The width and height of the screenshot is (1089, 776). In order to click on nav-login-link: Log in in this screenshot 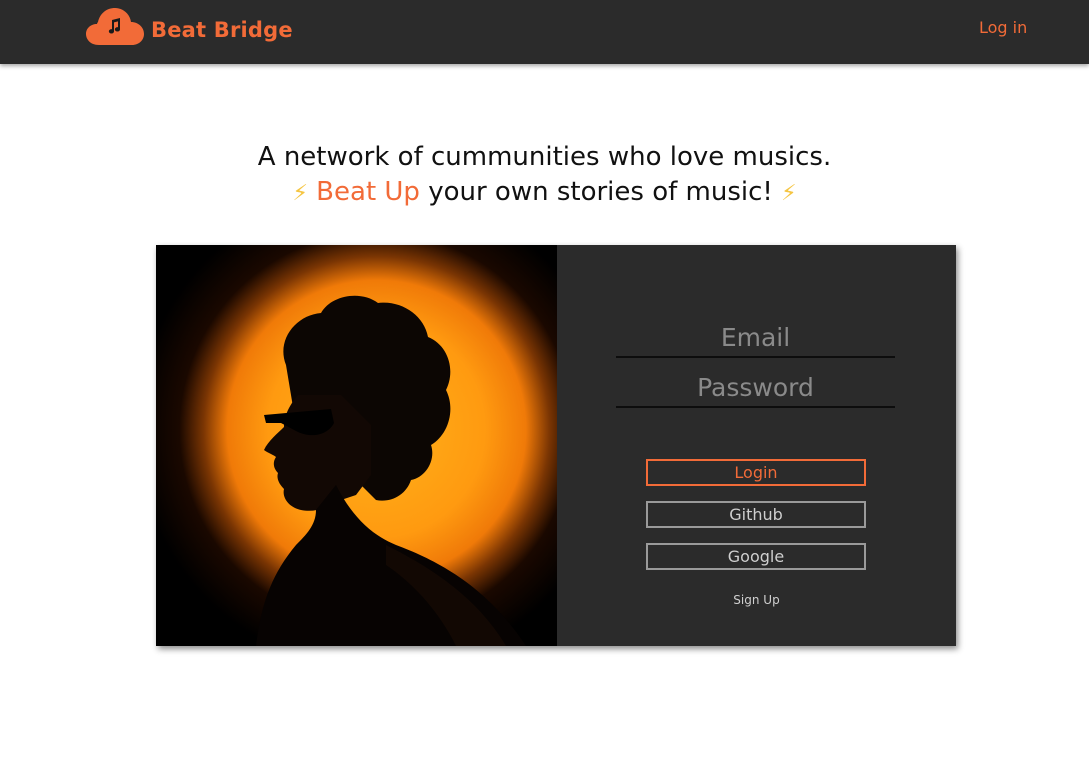, I will do `click(1003, 27)`.